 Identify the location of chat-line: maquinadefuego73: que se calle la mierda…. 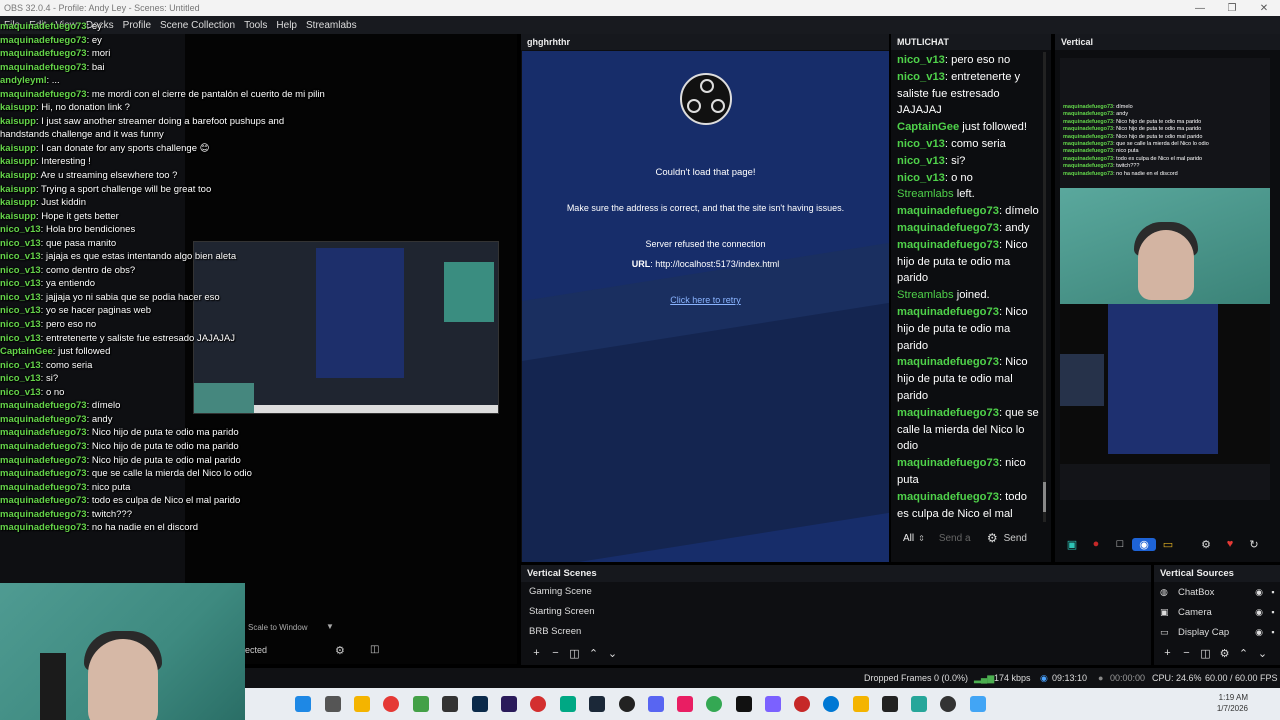
(126, 474).